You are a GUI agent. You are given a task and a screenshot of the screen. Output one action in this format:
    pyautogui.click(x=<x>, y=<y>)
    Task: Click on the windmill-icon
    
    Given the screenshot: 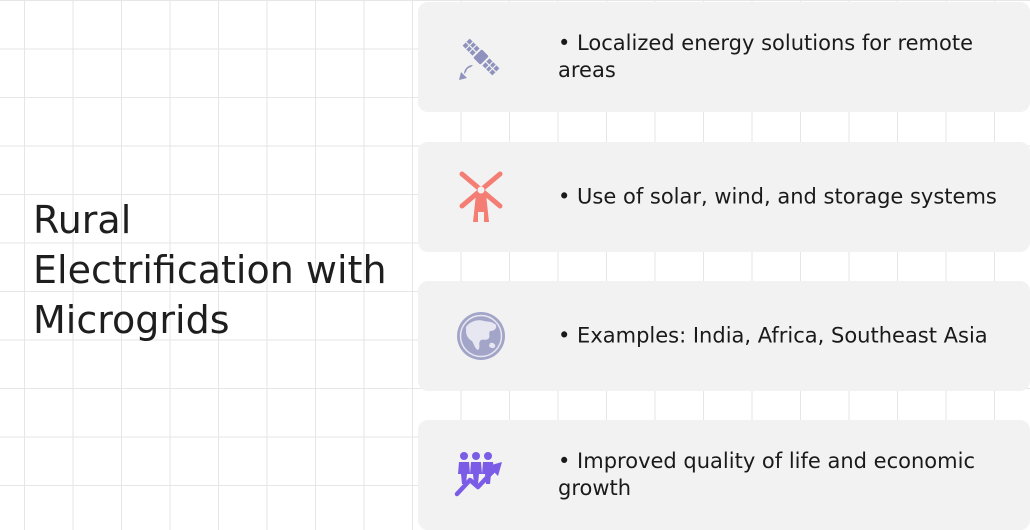 What is the action you would take?
    pyautogui.click(x=481, y=197)
    